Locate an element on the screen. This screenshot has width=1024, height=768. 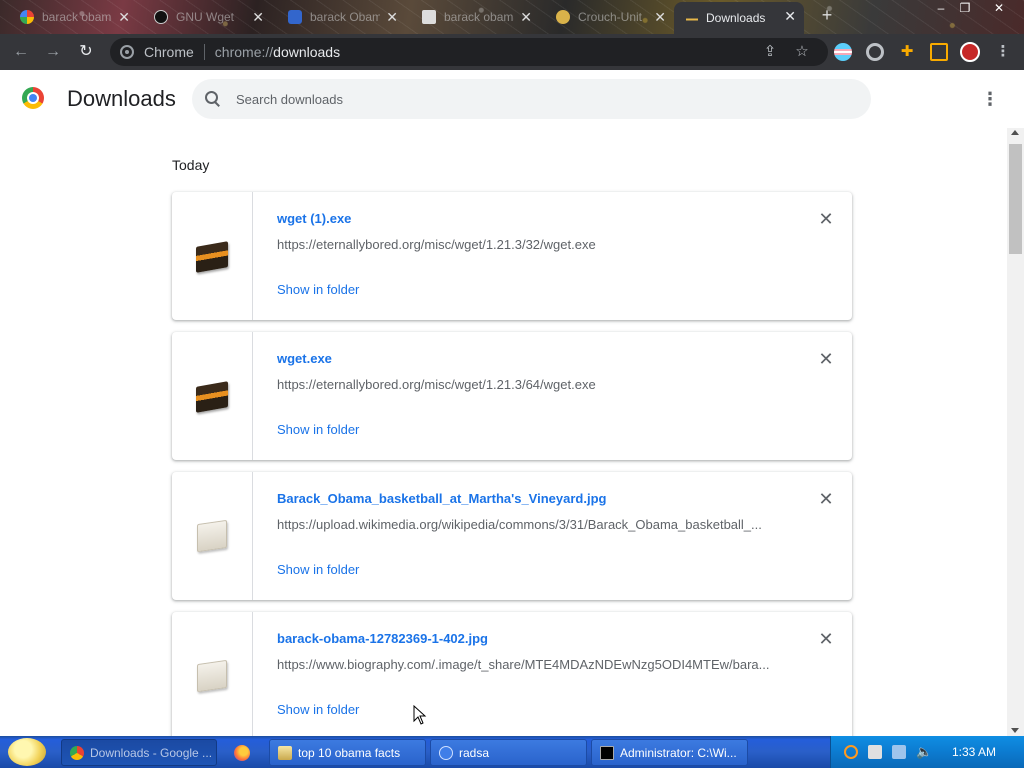
forward-icon: → is located at coordinates (53, 52).